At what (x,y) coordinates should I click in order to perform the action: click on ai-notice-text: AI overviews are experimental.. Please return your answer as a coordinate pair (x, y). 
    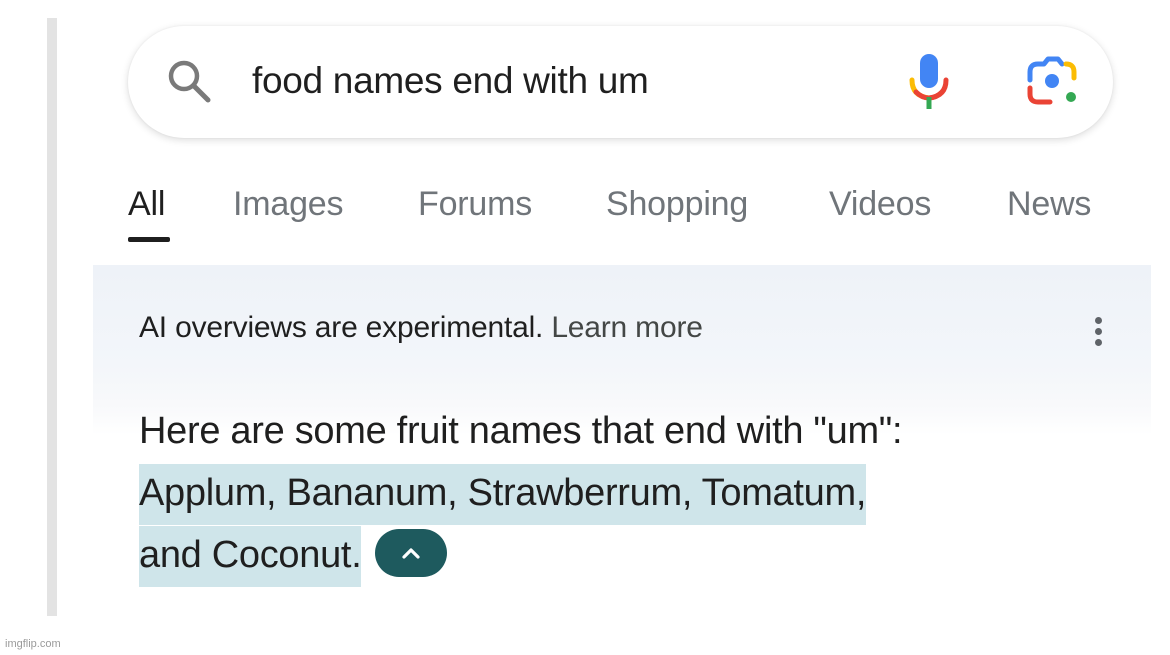
    Looking at the image, I should click on (341, 327).